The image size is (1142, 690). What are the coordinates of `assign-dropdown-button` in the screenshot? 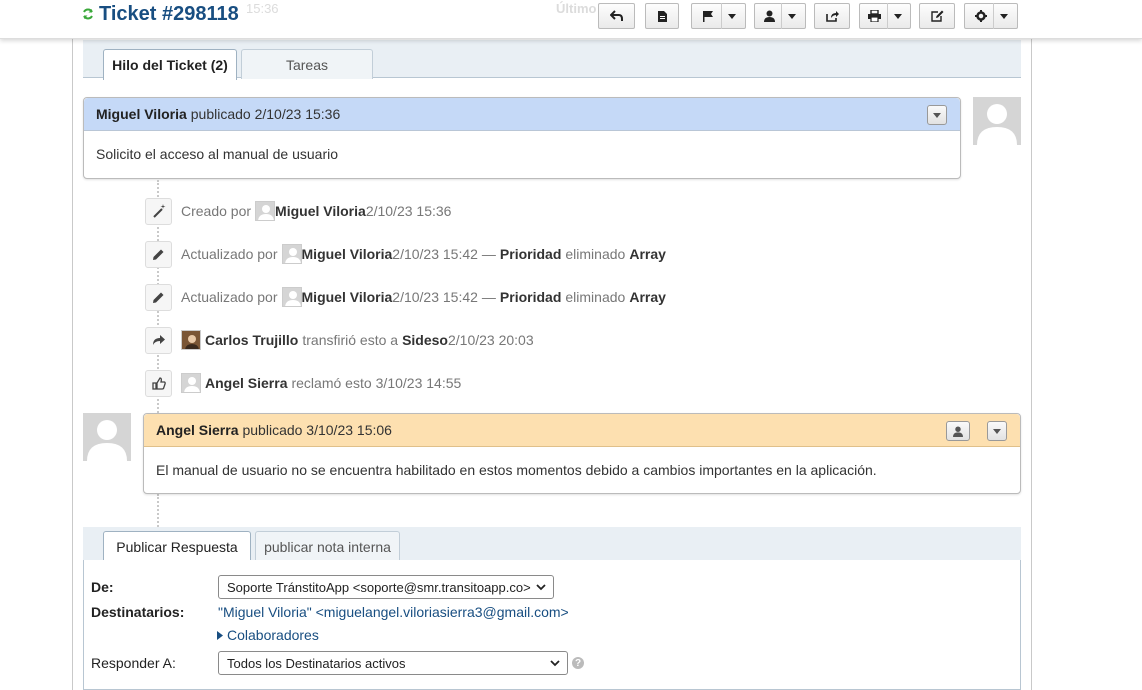 It's located at (780, 16).